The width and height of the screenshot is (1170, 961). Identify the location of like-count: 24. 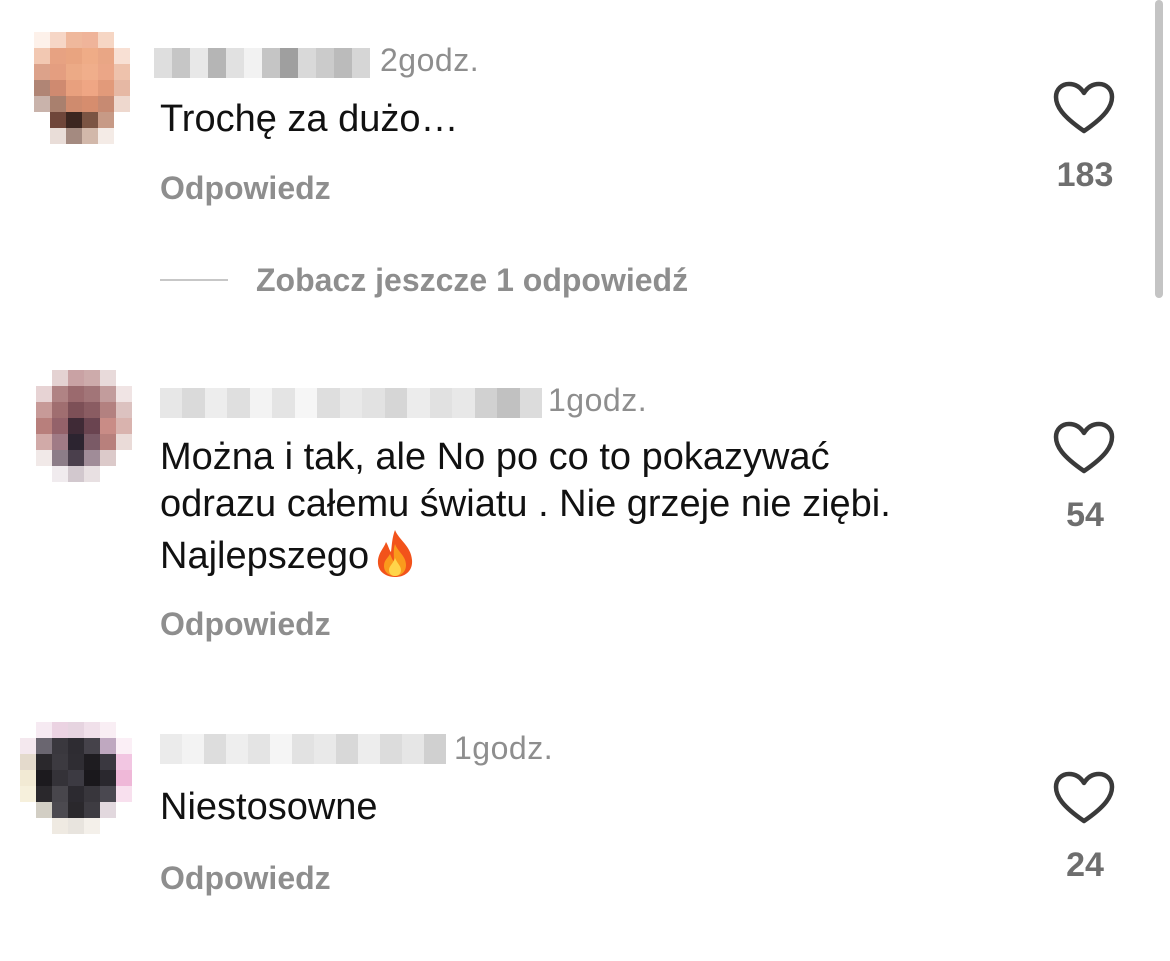
(1085, 865).